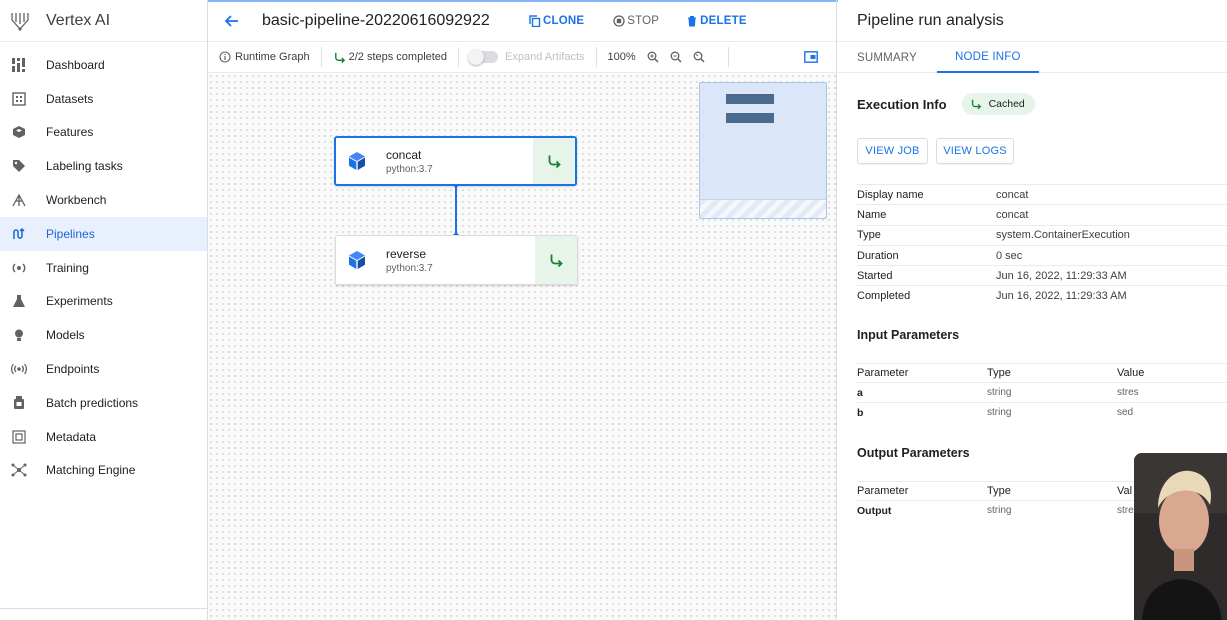  What do you see at coordinates (872, 214) in the screenshot?
I see `detail-key: Name` at bounding box center [872, 214].